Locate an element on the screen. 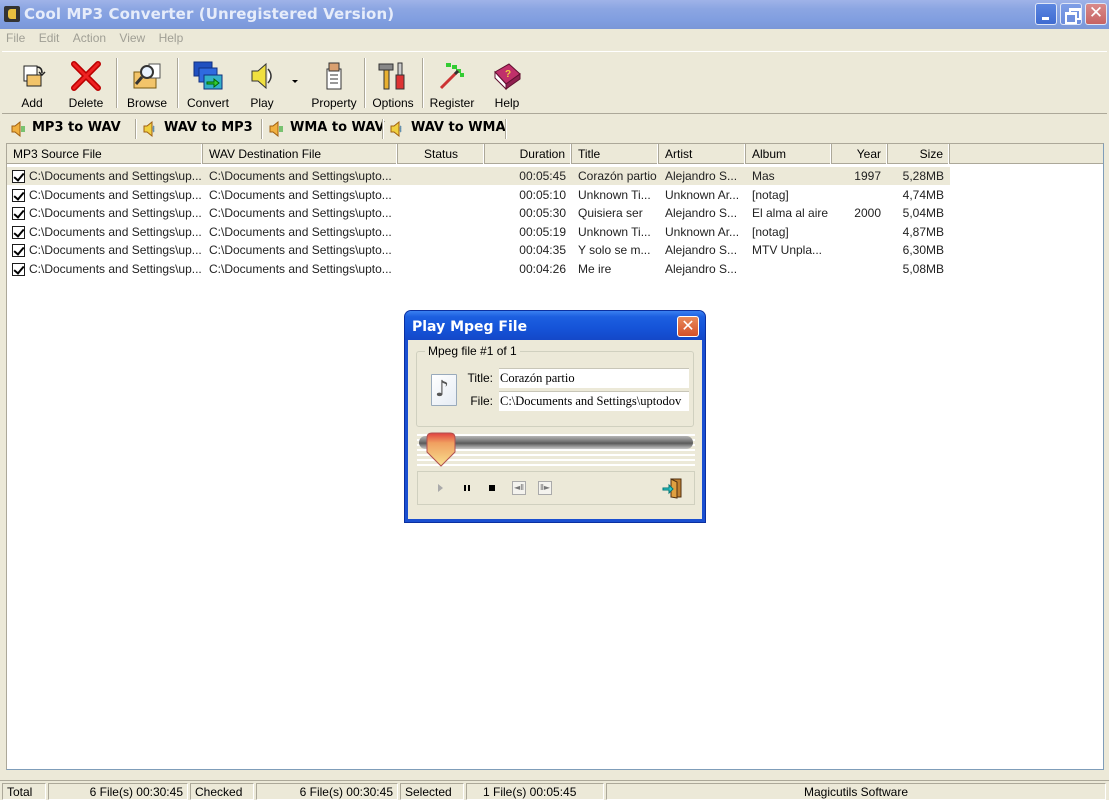 Image resolution: width=1109 pixels, height=800 pixels. delete-label: Delete is located at coordinates (86, 103).